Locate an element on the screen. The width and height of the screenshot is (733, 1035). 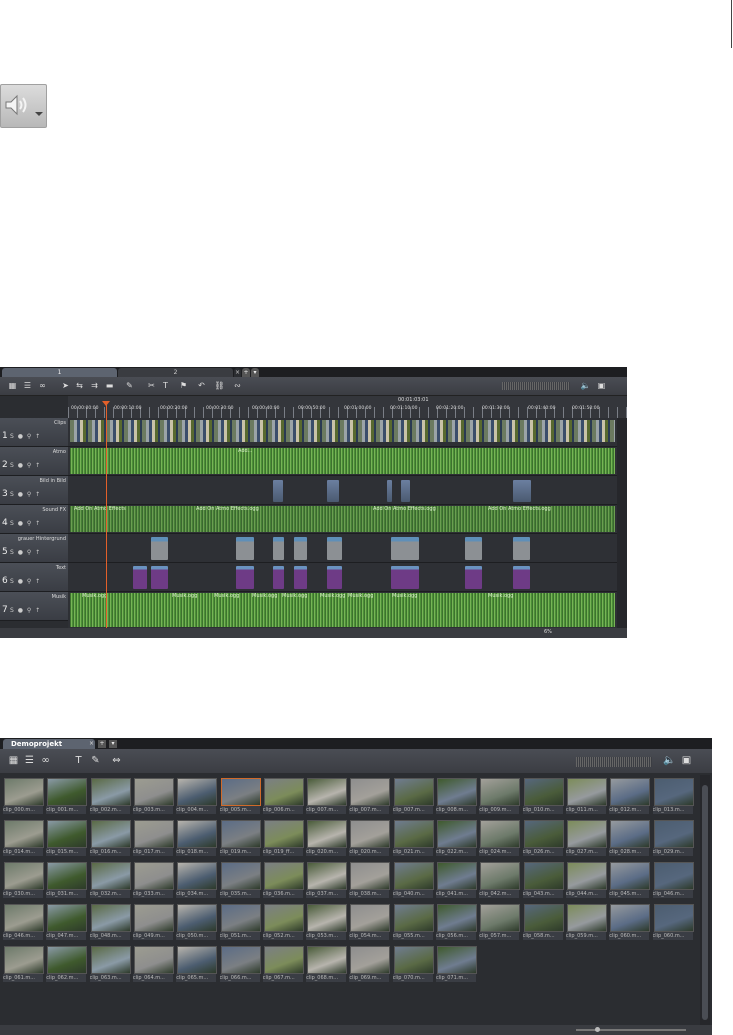
title-icon: T is located at coordinates (78, 760).